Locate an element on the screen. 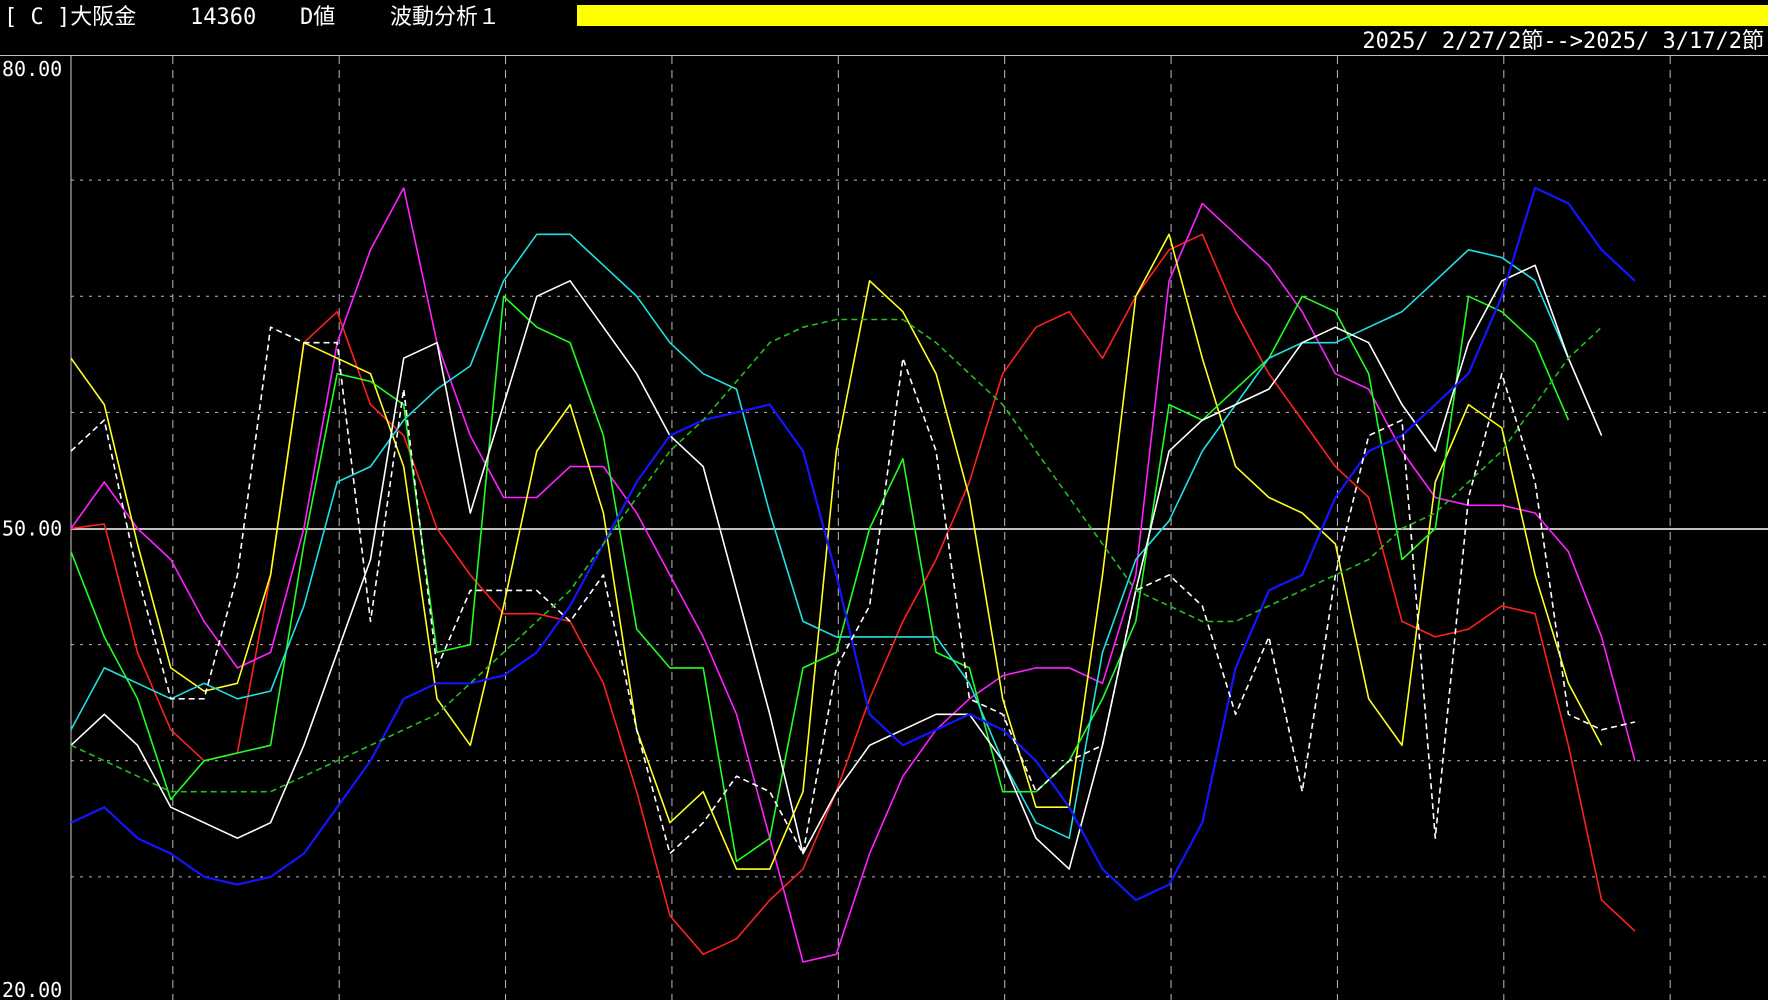 This screenshot has width=1768, height=1000. y-tick-labels: 80.00 50.00 20.00 is located at coordinates (32, 528).